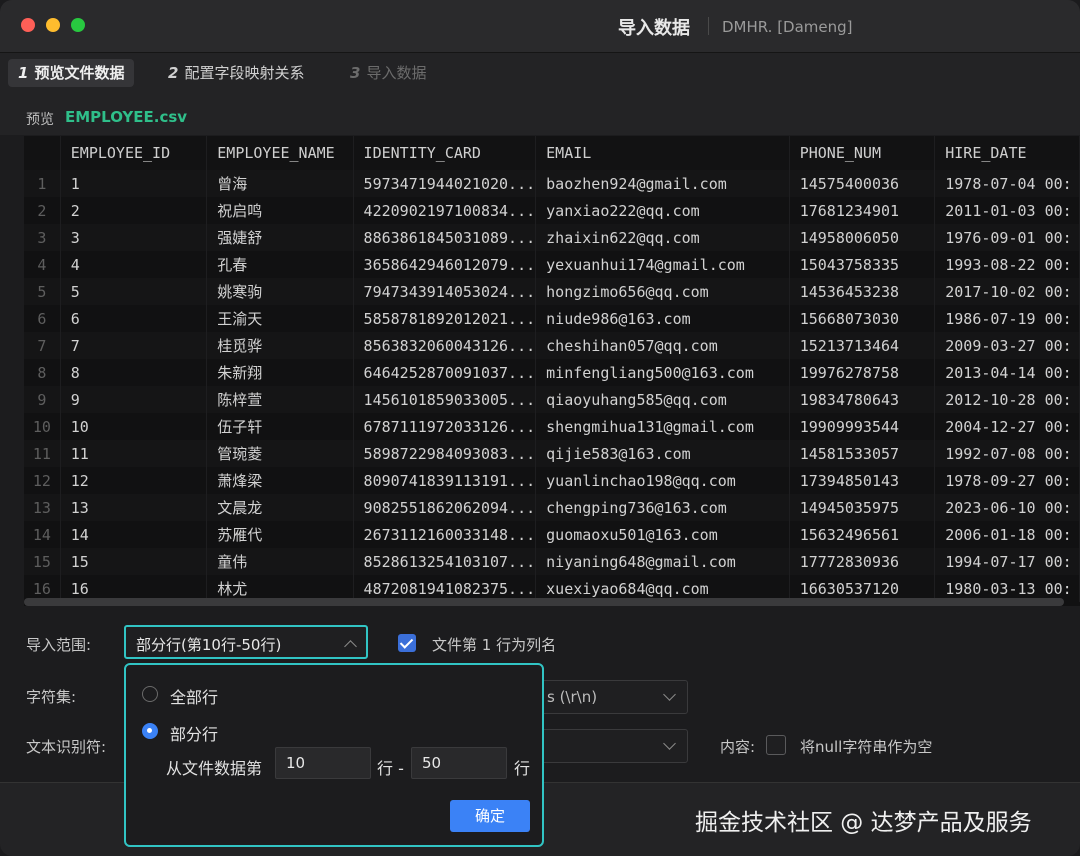 The width and height of the screenshot is (1080, 856). I want to click on row-number: 13, so click(42, 507).